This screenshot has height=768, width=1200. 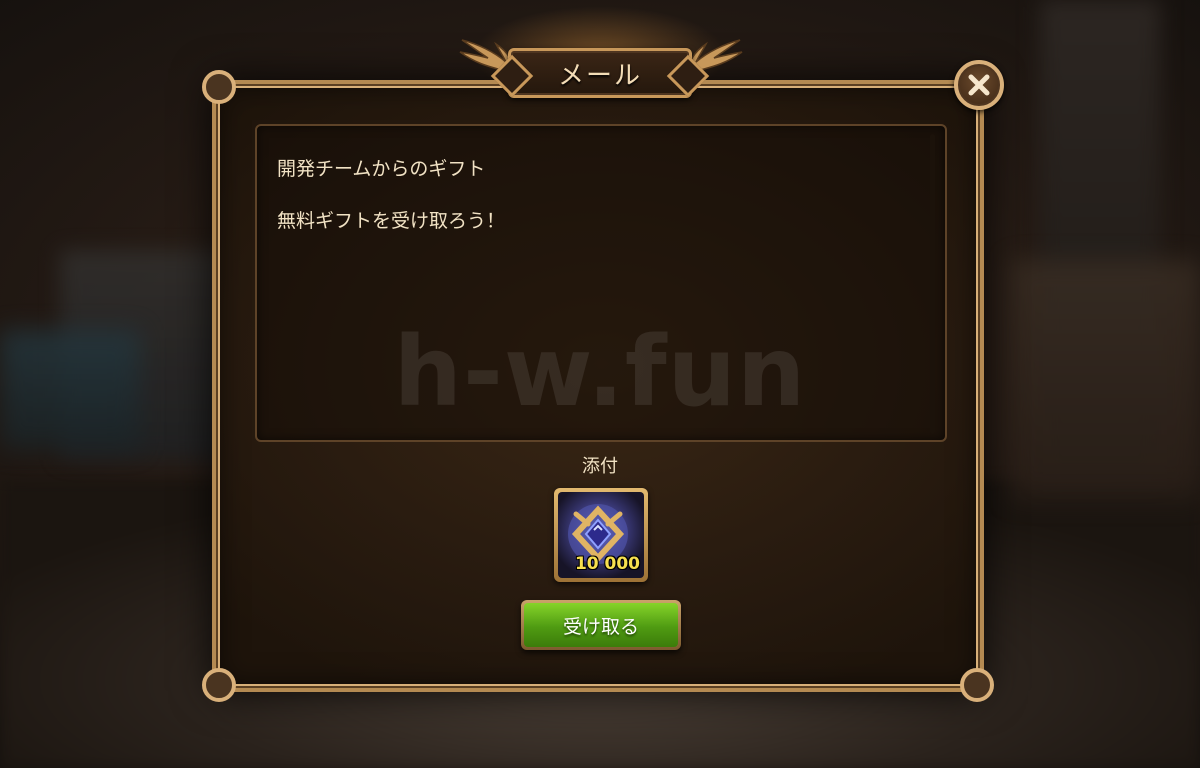 I want to click on attachment-item-slot: 10 000, so click(x=601, y=535).